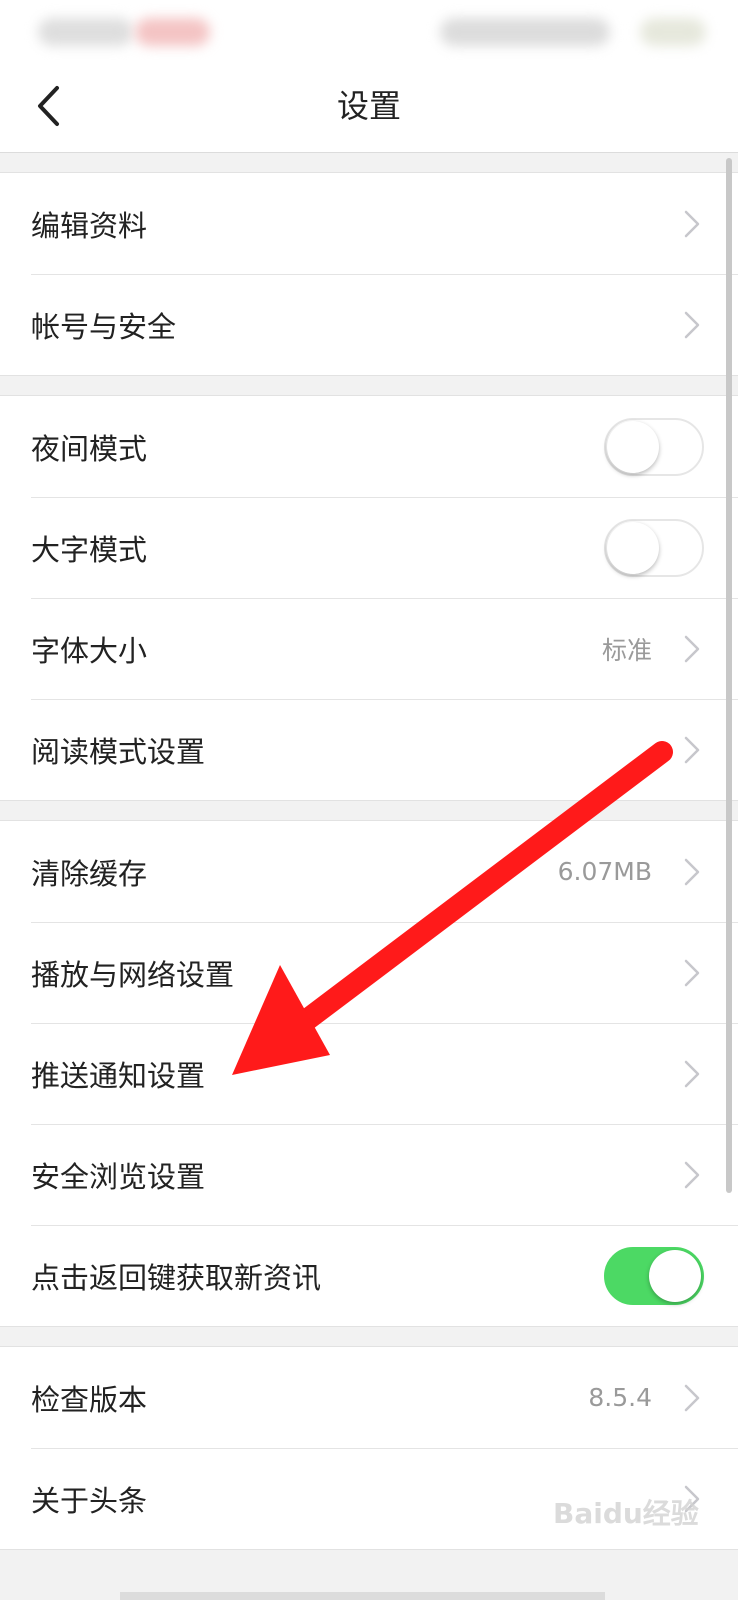  What do you see at coordinates (604, 871) in the screenshot?
I see `settings-row-value: 6.07MB` at bounding box center [604, 871].